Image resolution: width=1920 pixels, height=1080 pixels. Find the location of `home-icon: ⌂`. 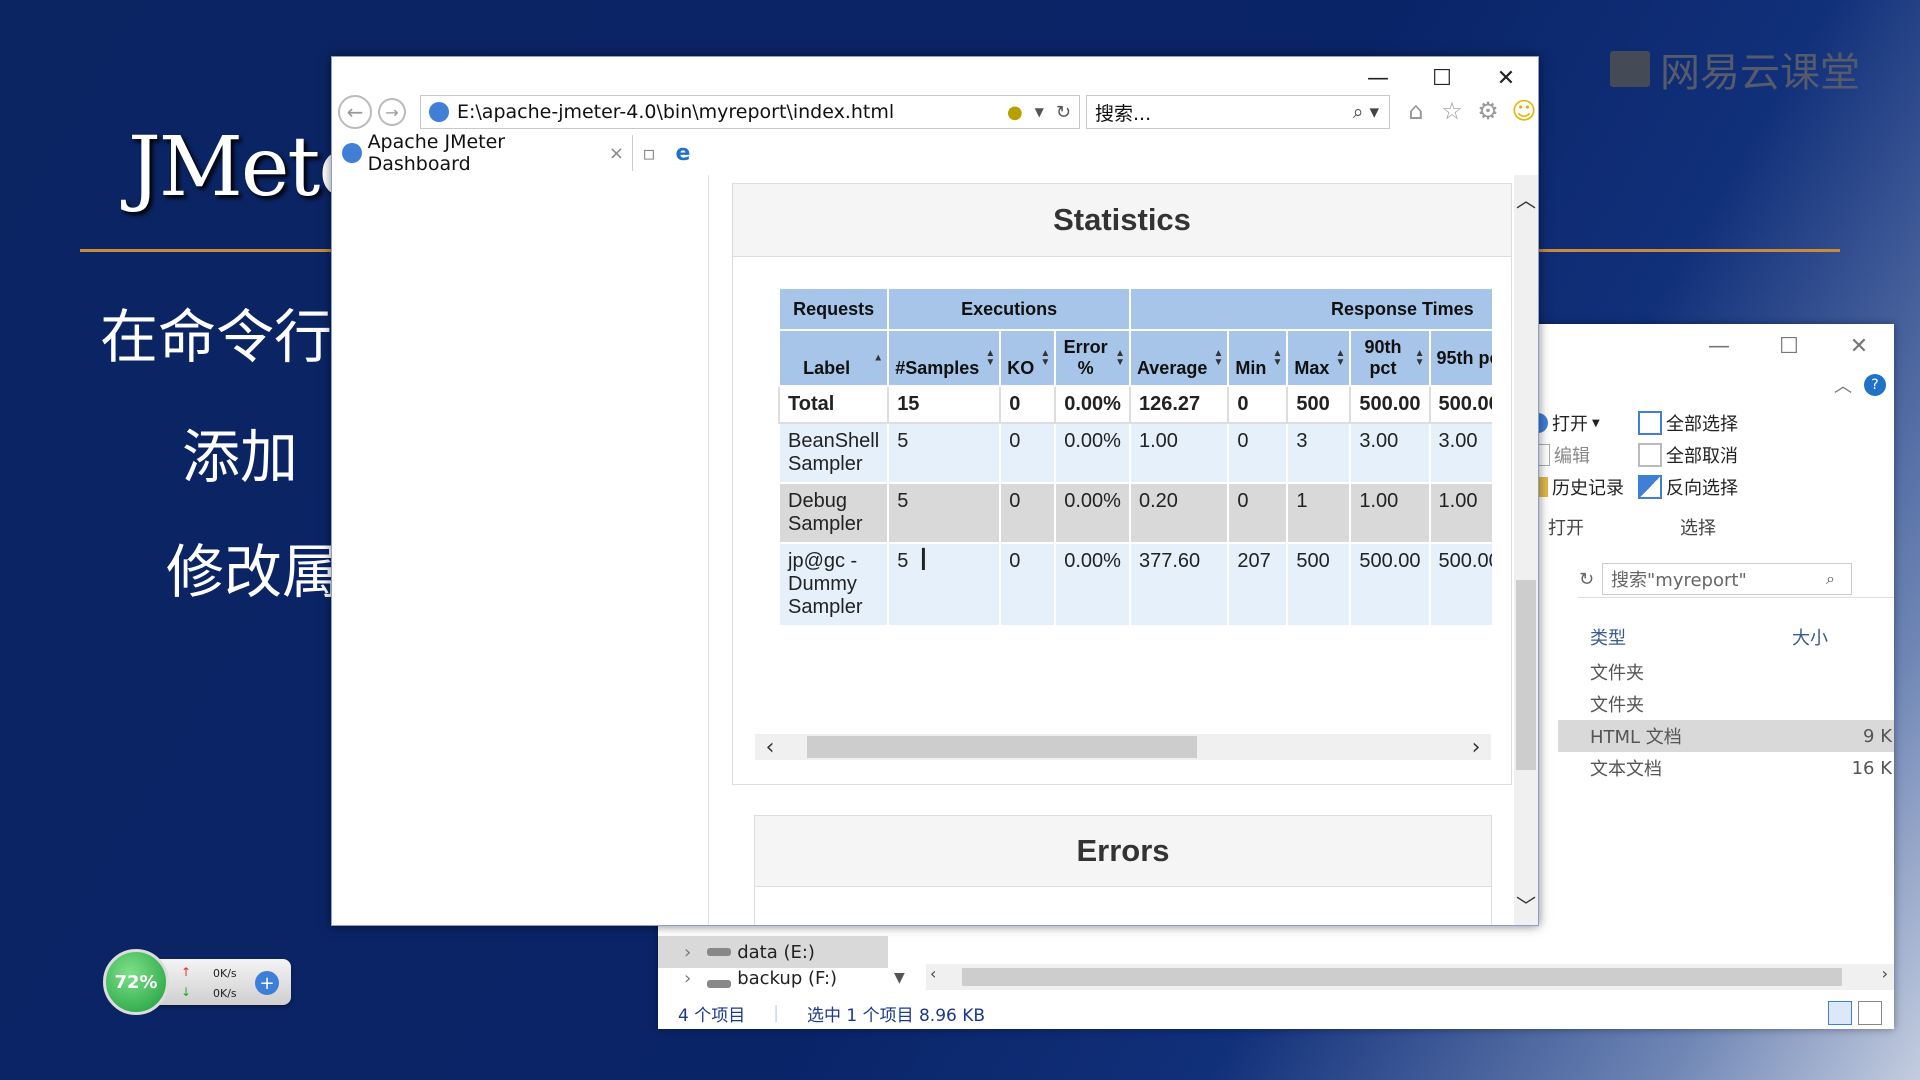

home-icon: ⌂ is located at coordinates (1416, 111).